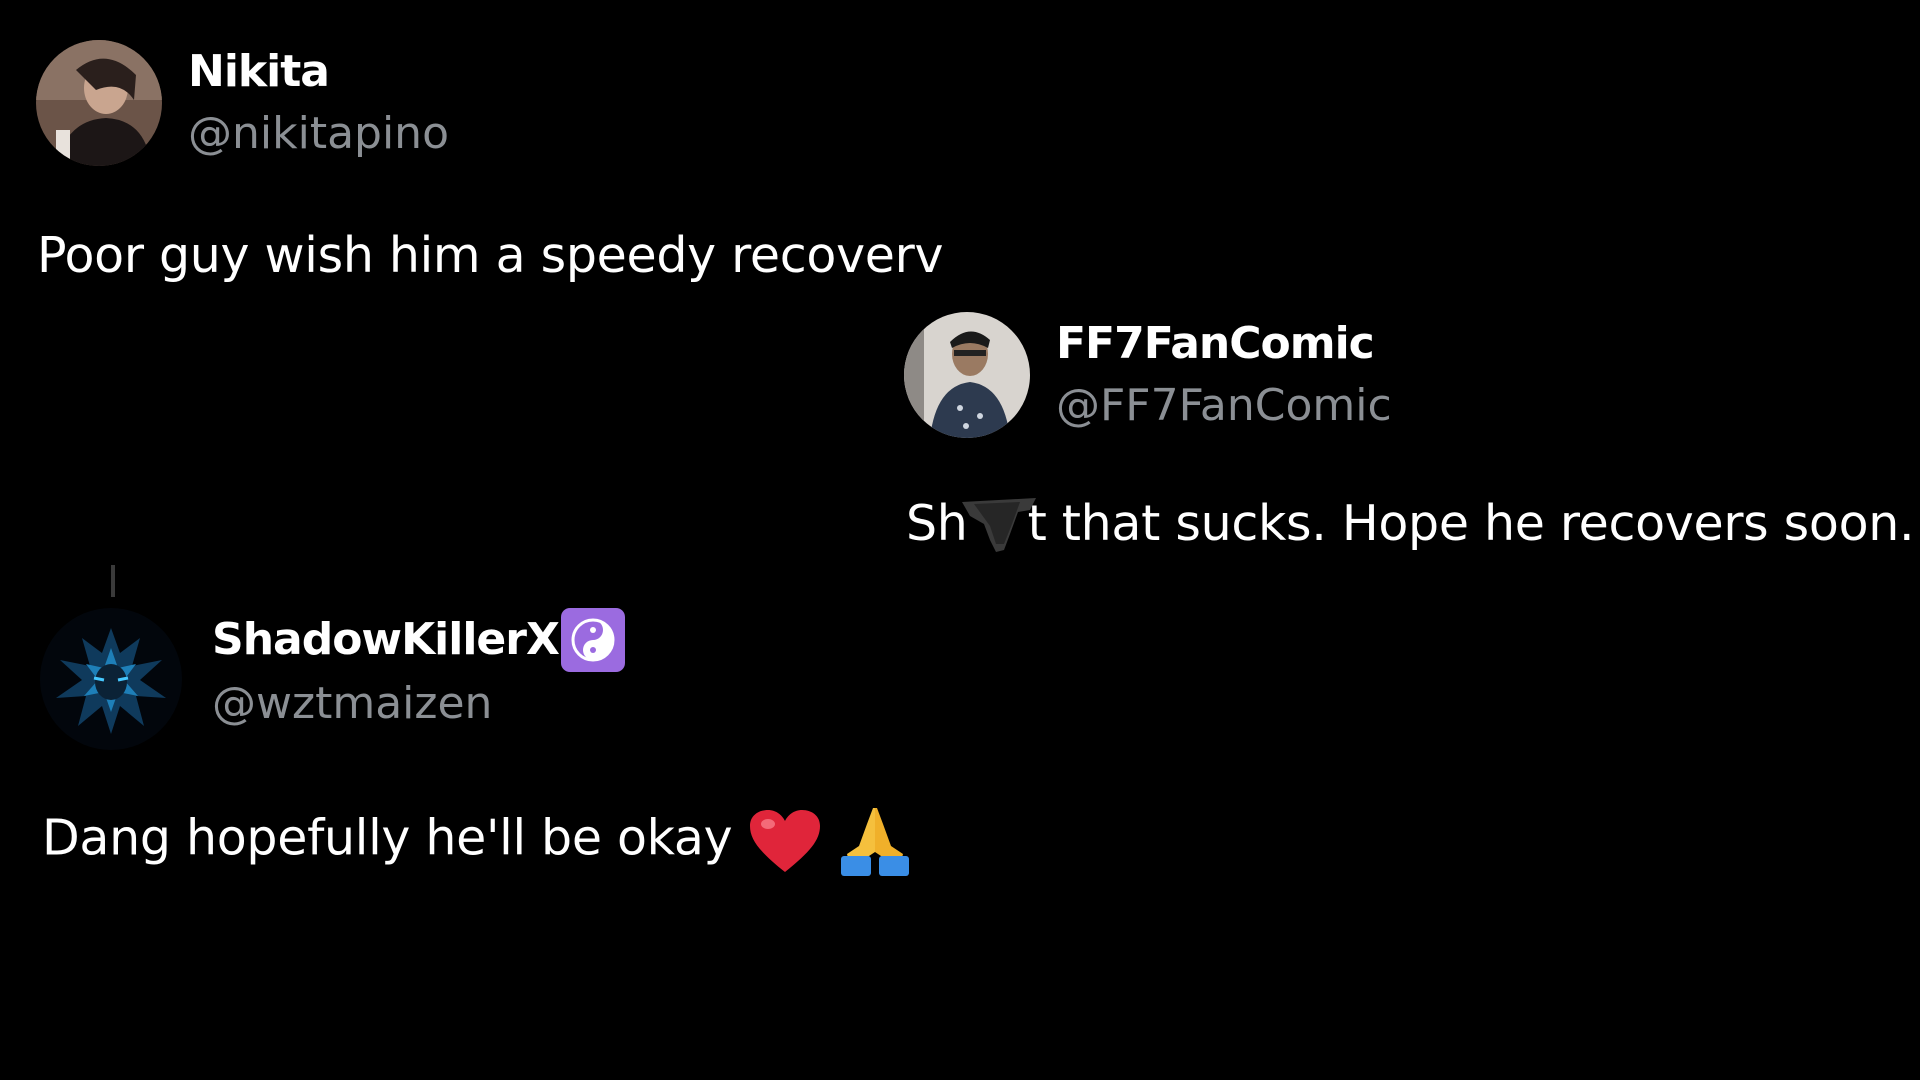 This screenshot has height=1080, width=1920. I want to click on reply-text: Sh t that sucks. Hope he recovers soon., so click(1410, 524).